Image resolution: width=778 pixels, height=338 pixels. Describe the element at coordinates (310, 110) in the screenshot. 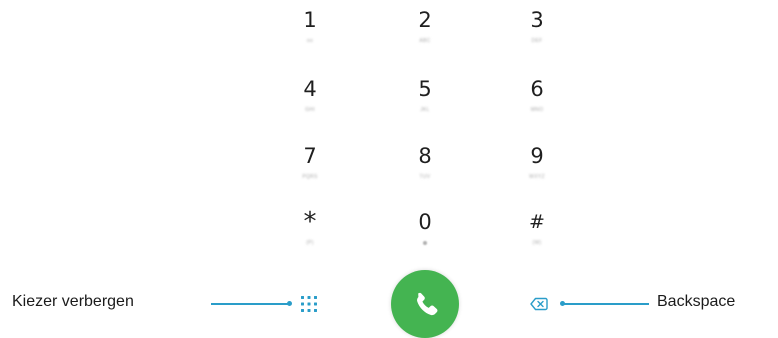

I see `key-letters: GHI` at that location.